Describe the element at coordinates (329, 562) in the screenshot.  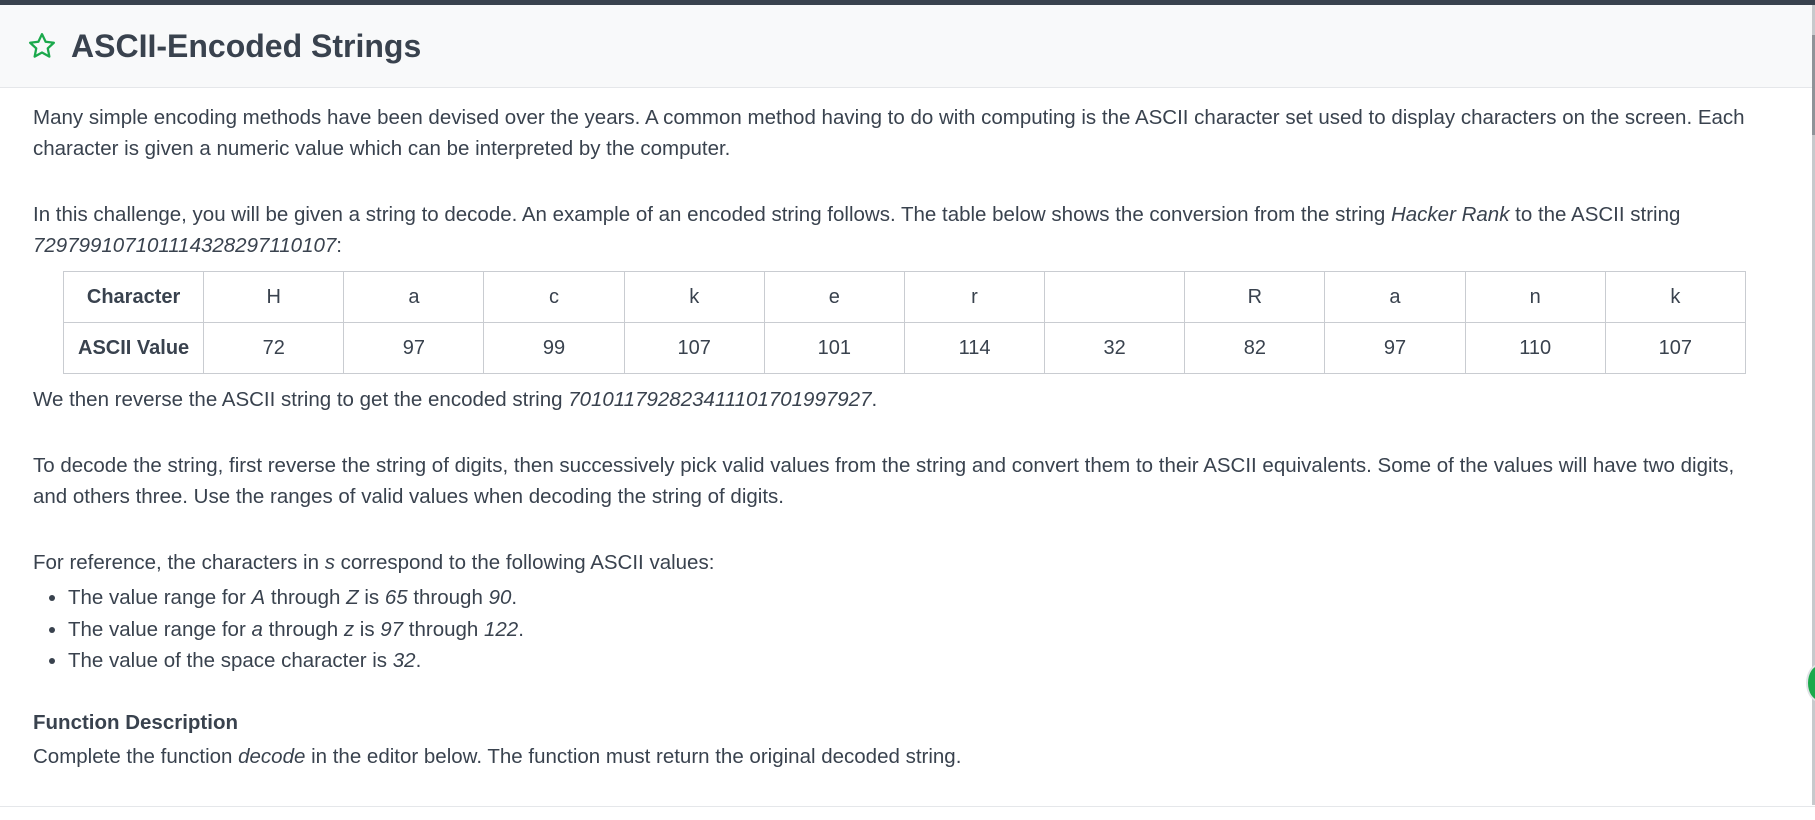
I see `variable-s: s` at that location.